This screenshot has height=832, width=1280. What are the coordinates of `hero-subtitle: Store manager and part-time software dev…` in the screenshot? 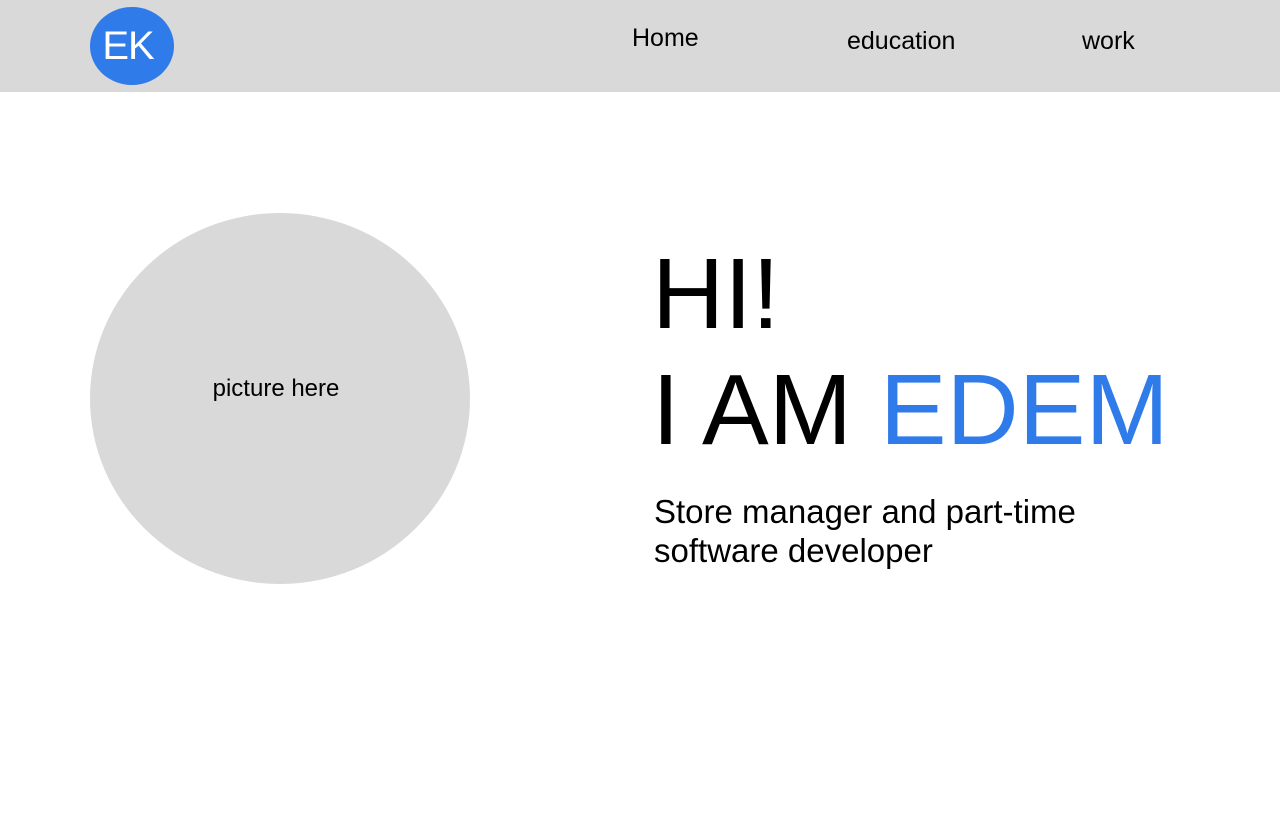 It's located at (865, 531).